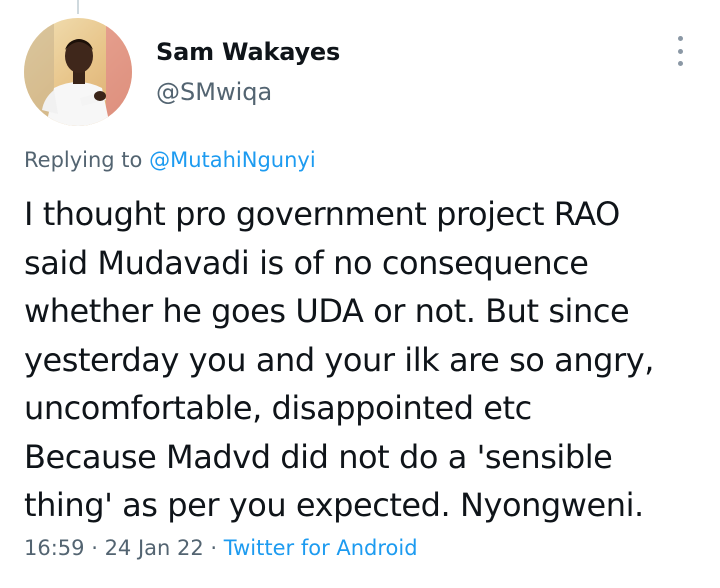 This screenshot has width=720, height=588. What do you see at coordinates (214, 92) in the screenshot?
I see `author-handle: @SMwiqa` at bounding box center [214, 92].